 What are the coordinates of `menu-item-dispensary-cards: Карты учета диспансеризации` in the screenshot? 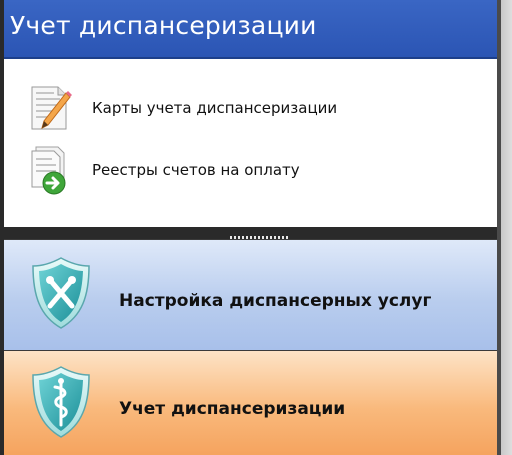 It's located at (246, 109).